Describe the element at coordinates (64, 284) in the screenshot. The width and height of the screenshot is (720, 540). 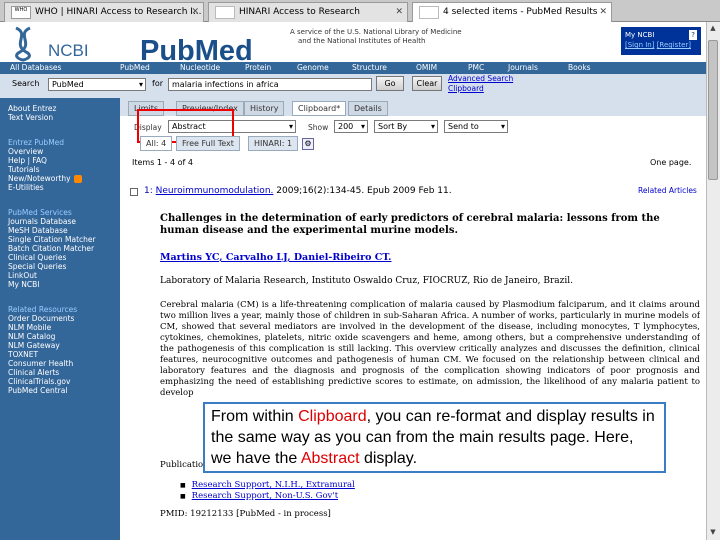
I see `sidebar-item-my-ncbi: My NCBI` at that location.